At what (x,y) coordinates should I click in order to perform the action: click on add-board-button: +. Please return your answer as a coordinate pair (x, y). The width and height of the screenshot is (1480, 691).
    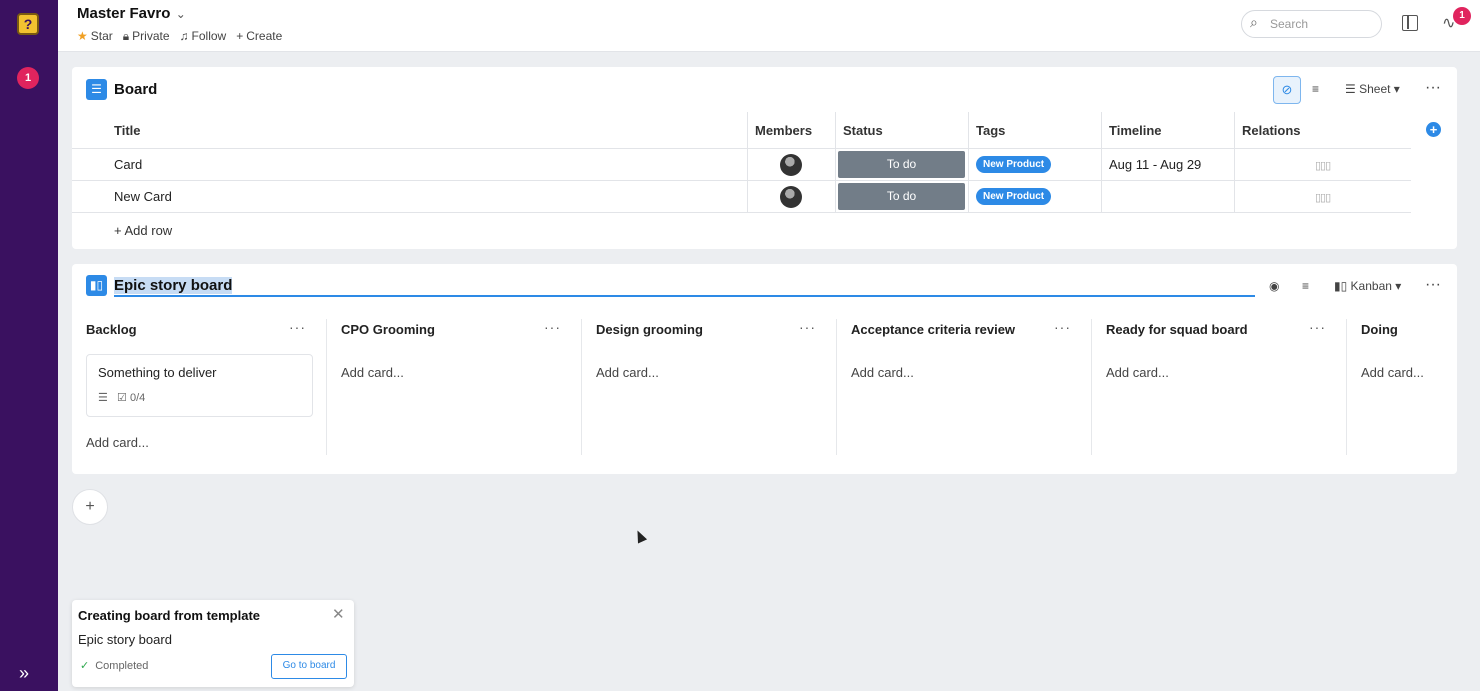
    Looking at the image, I should click on (90, 507).